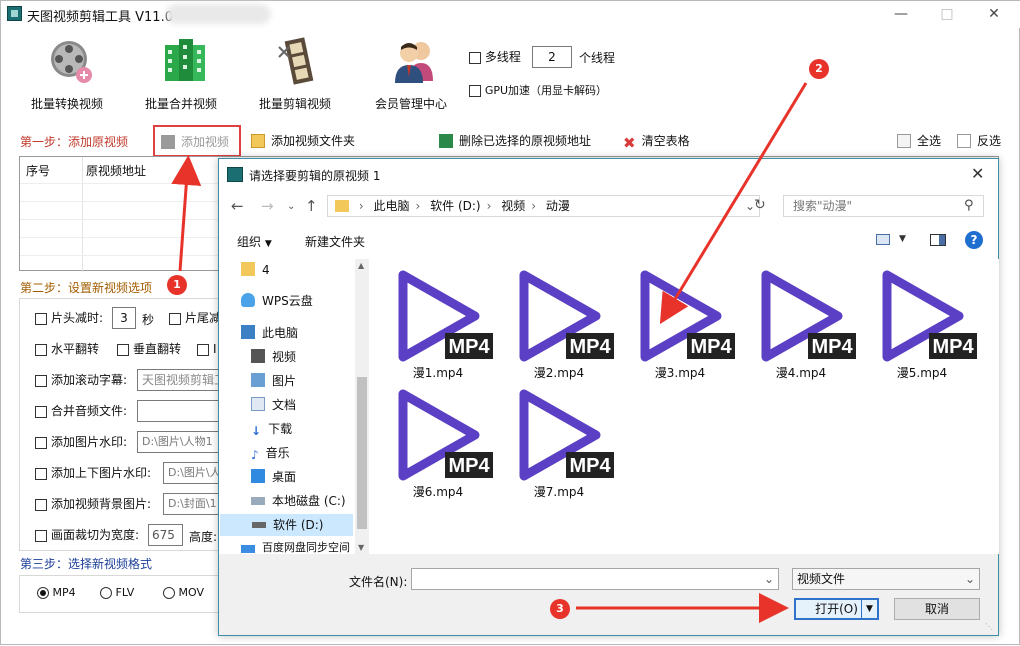 The image size is (1020, 646). What do you see at coordinates (69, 318) in the screenshot?
I see `trim-head-option: 片头减时:` at bounding box center [69, 318].